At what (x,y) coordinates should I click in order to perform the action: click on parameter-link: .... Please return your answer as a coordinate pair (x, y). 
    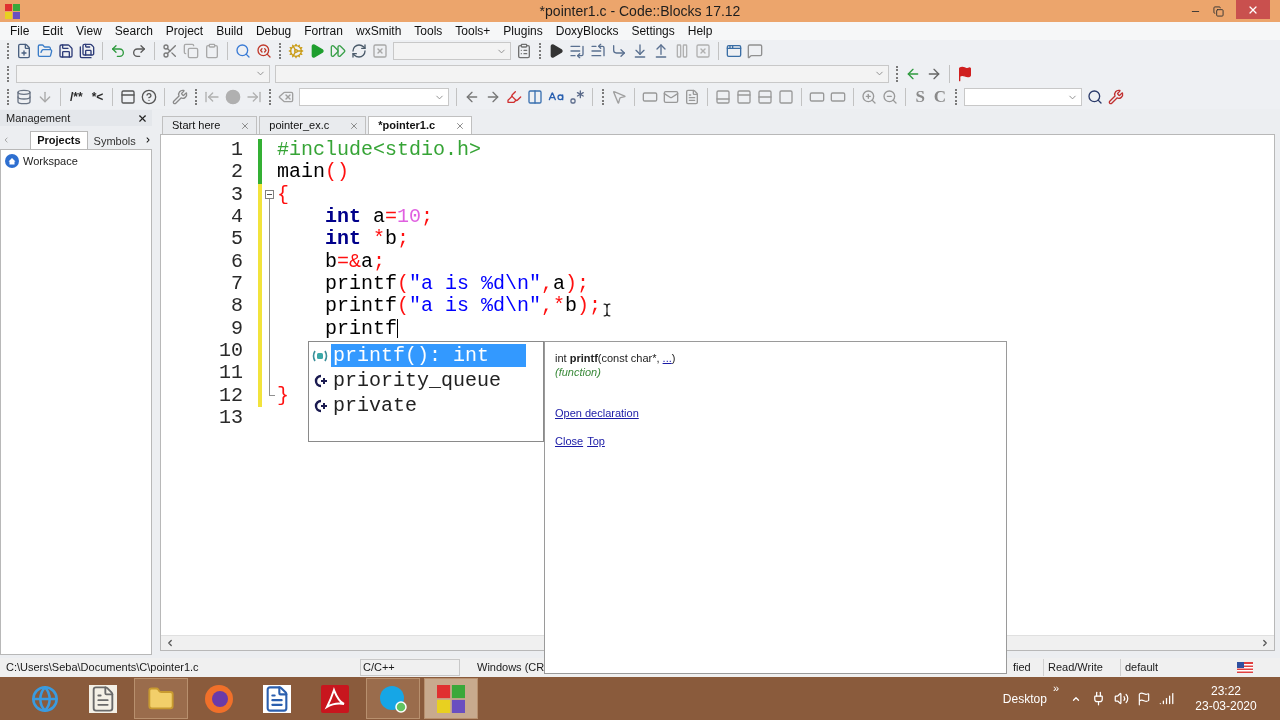
    Looking at the image, I should click on (667, 358).